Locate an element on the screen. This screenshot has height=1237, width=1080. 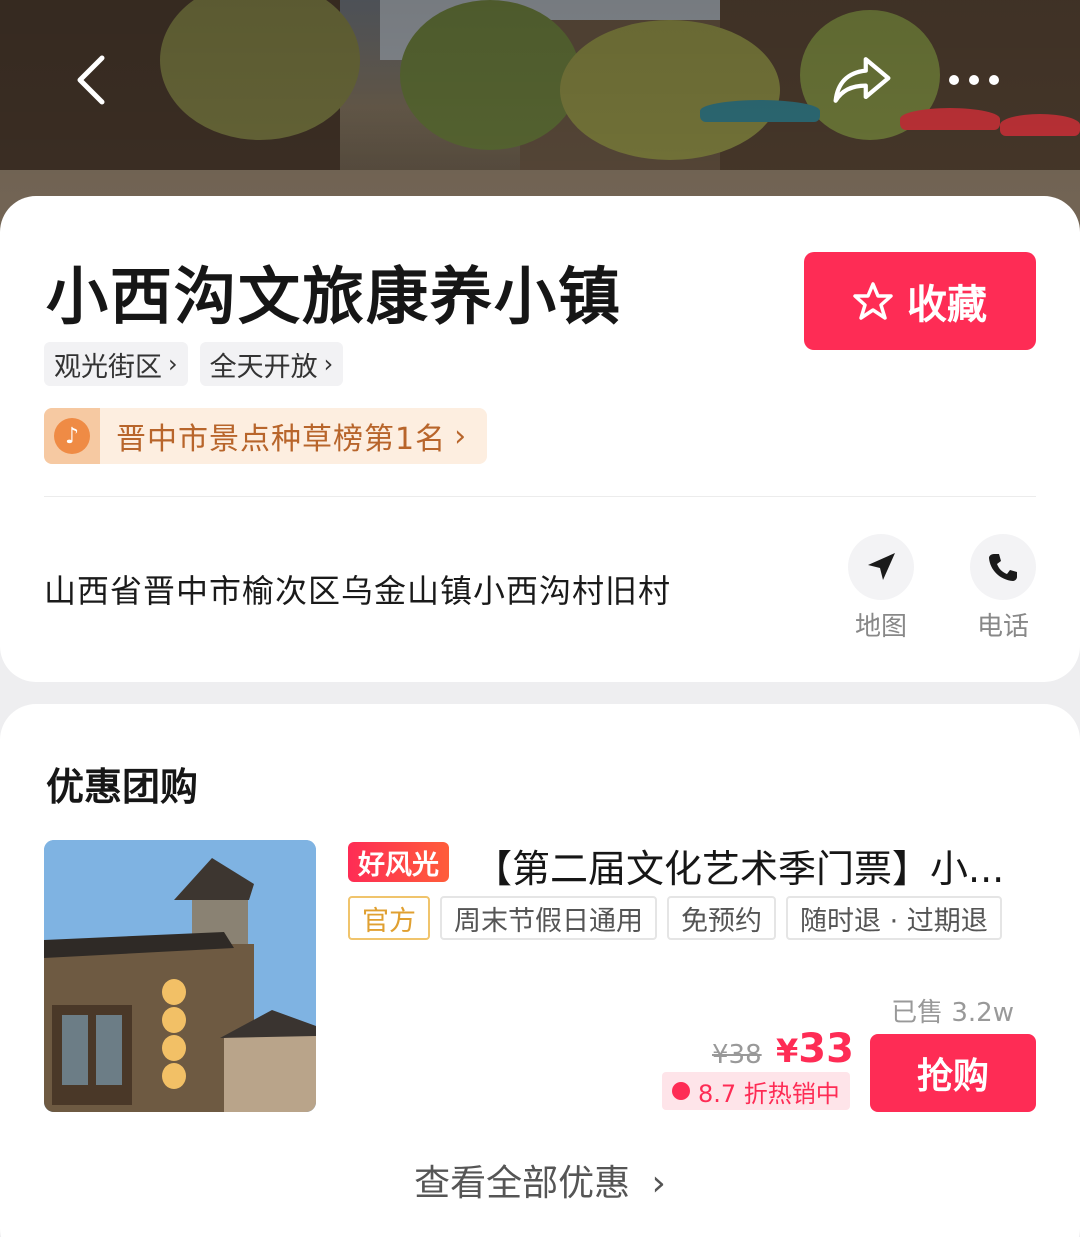
more-button is located at coordinates (974, 80).